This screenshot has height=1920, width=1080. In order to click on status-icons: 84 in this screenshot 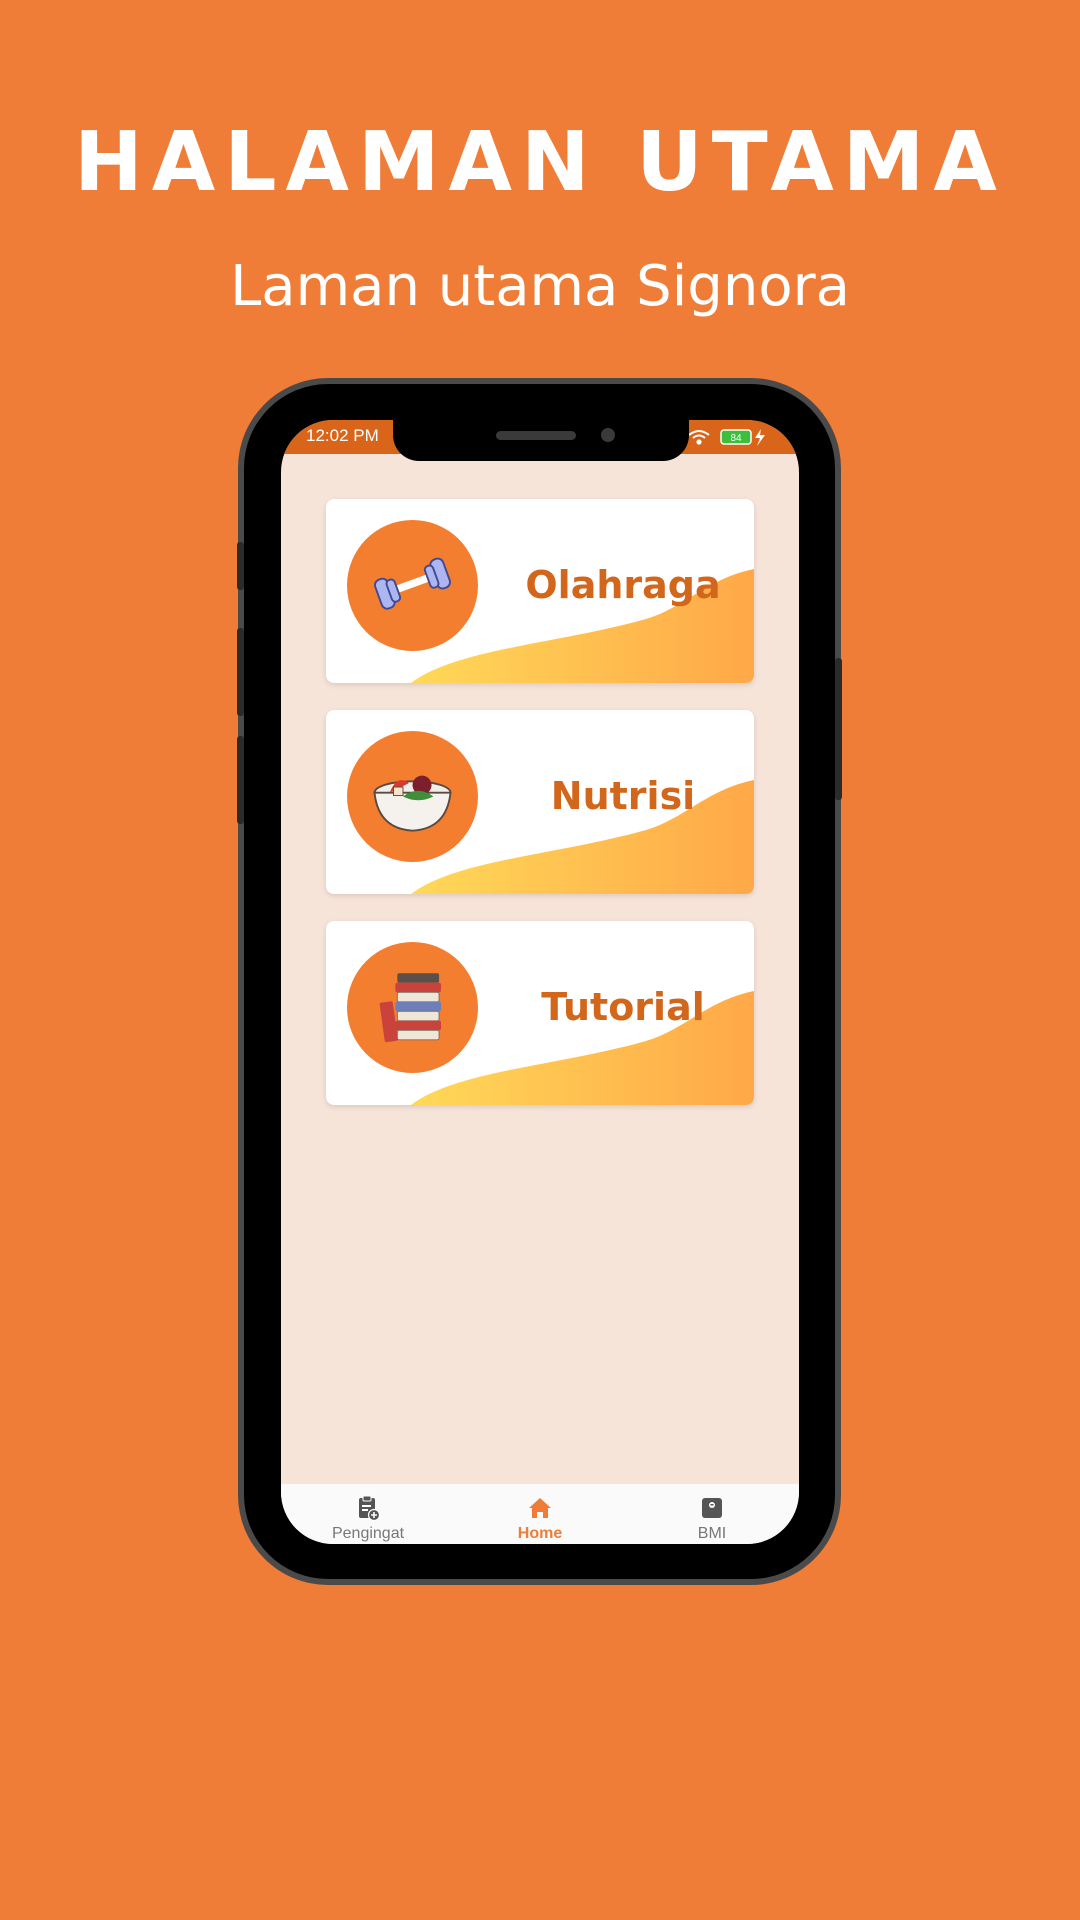, I will do `click(726, 437)`.